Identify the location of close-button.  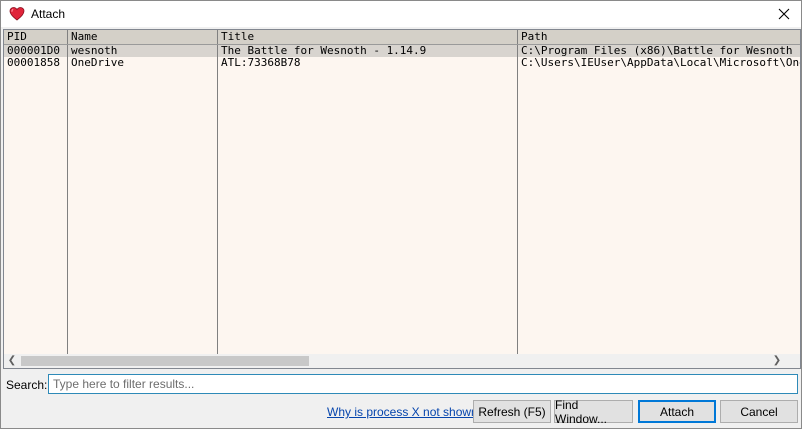
(784, 14).